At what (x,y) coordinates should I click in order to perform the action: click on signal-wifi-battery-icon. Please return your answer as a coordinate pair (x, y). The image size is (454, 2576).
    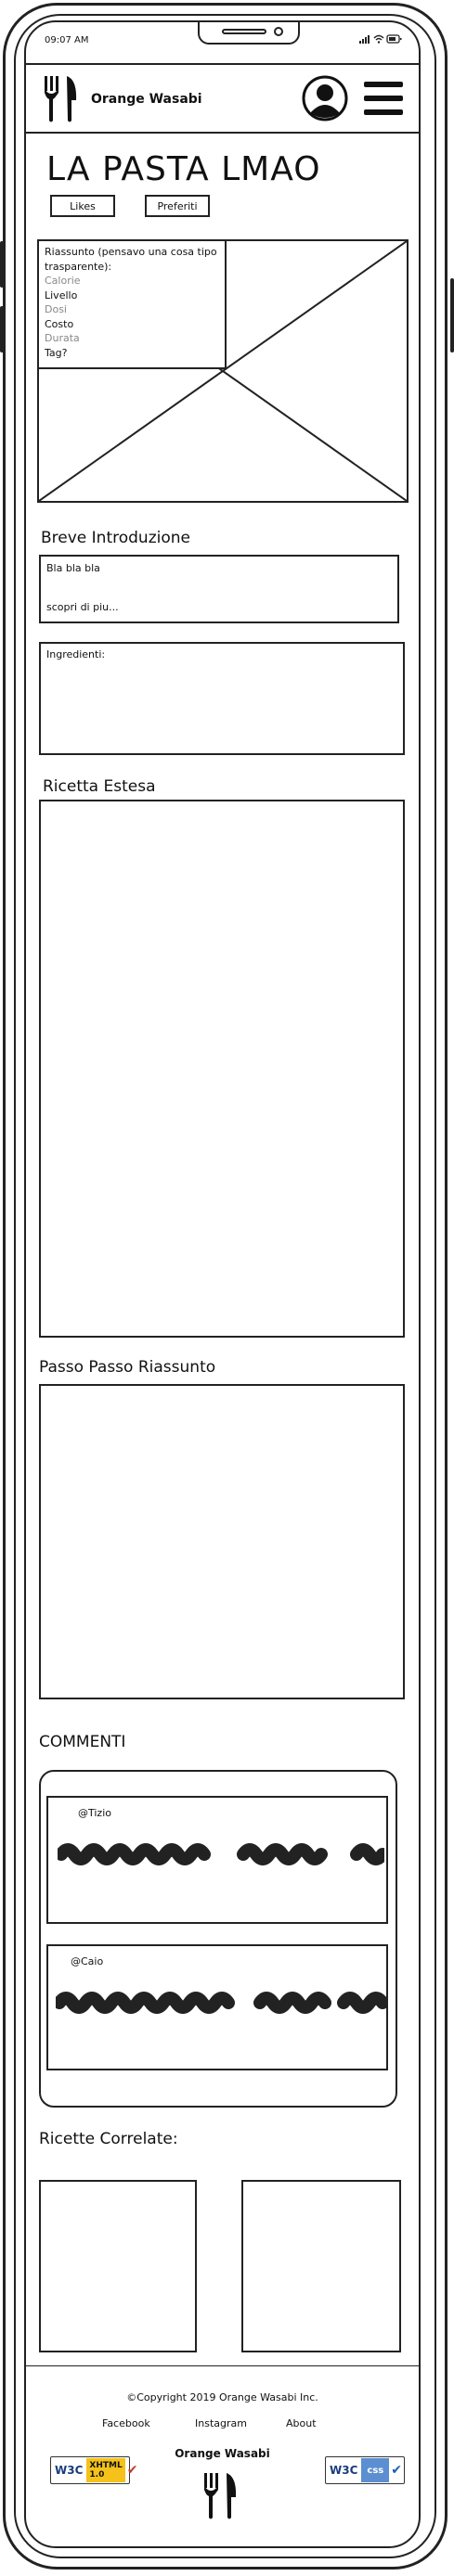
    Looking at the image, I should click on (381, 39).